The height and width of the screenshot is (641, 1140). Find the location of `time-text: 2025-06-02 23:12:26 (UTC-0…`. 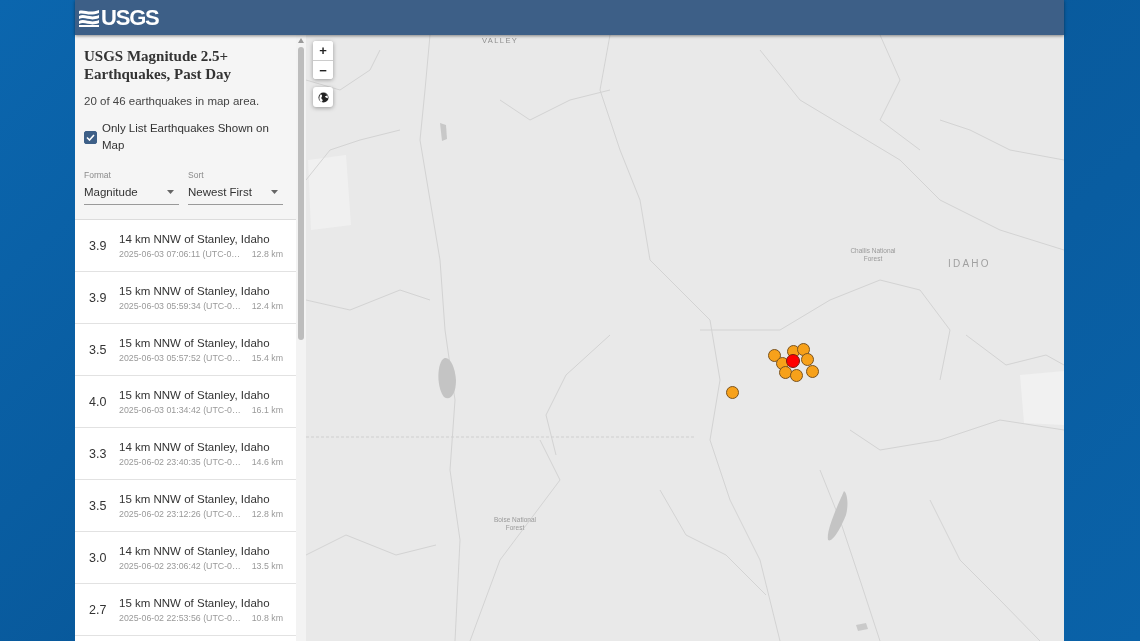

time-text: 2025-06-02 23:12:26 (UTC-0… is located at coordinates (180, 514).